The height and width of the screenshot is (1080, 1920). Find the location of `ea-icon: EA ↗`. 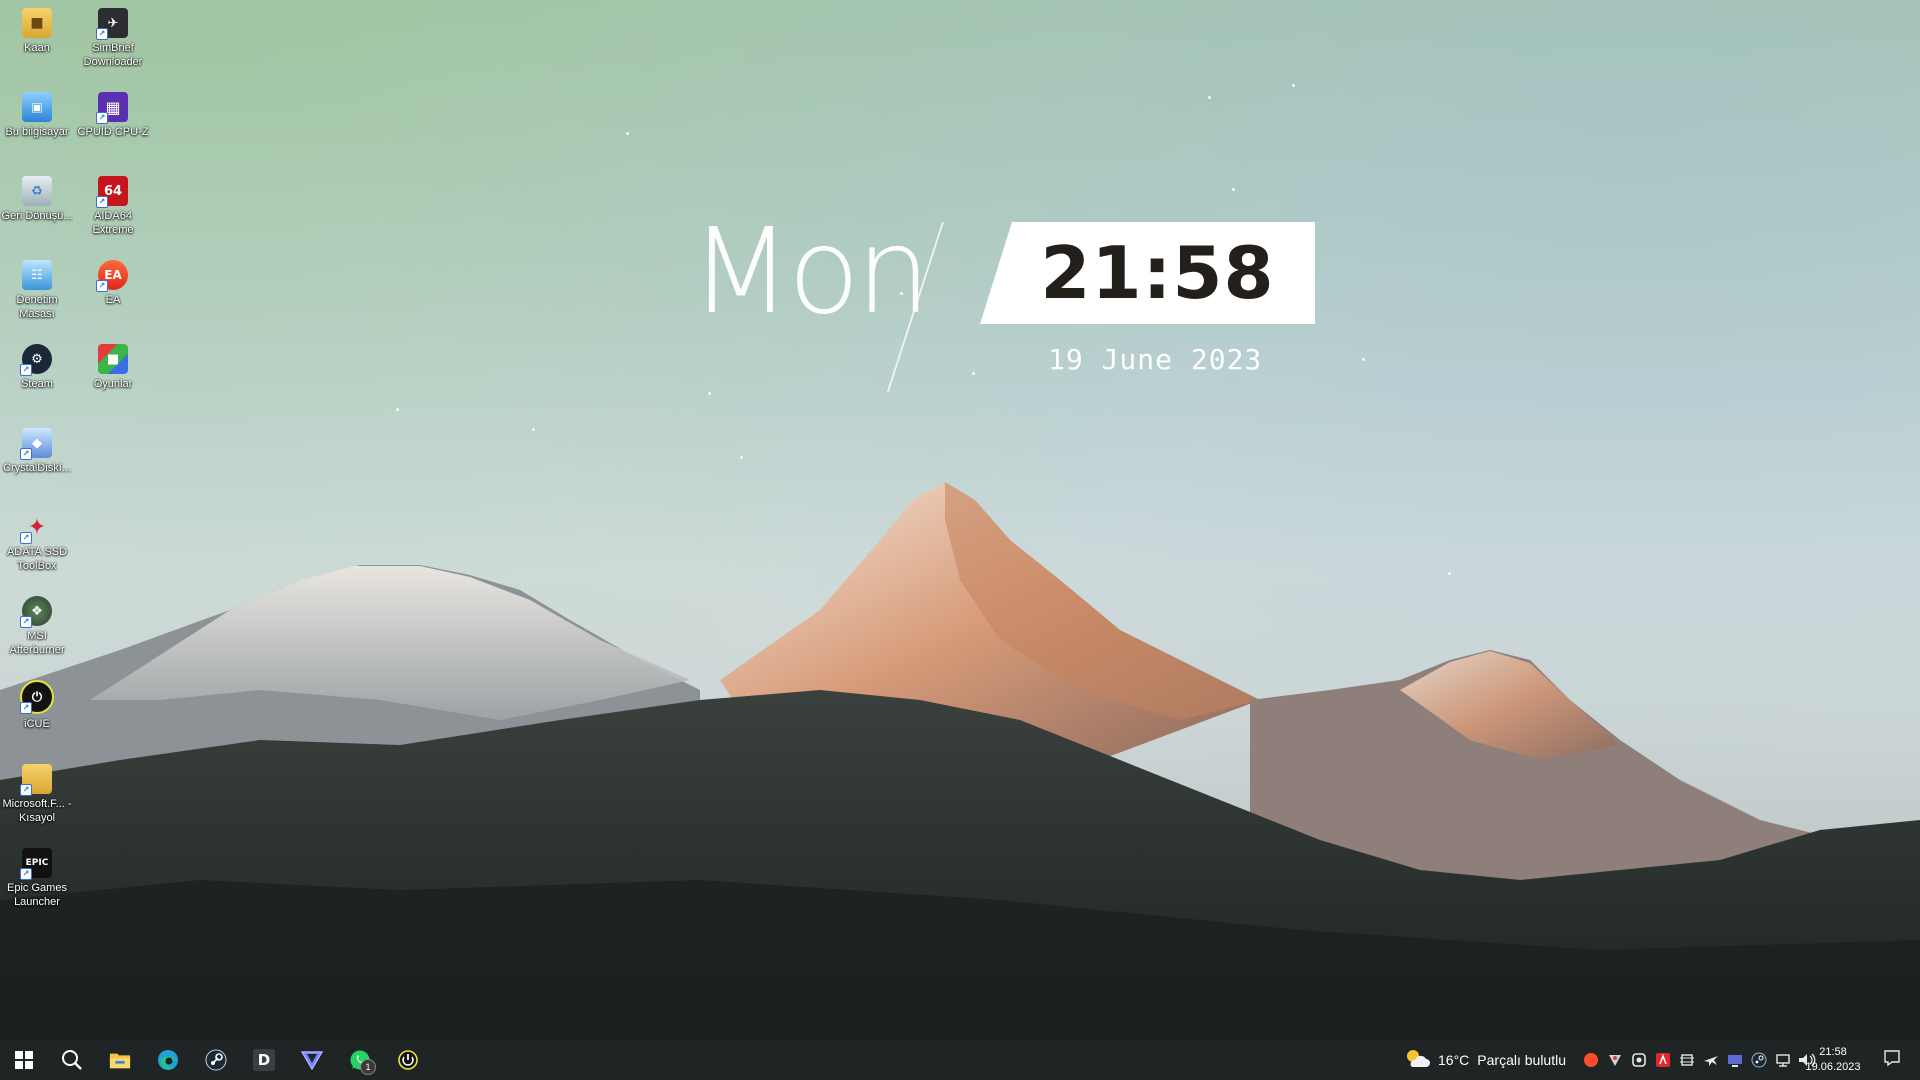

ea-icon: EA ↗ is located at coordinates (112, 276).